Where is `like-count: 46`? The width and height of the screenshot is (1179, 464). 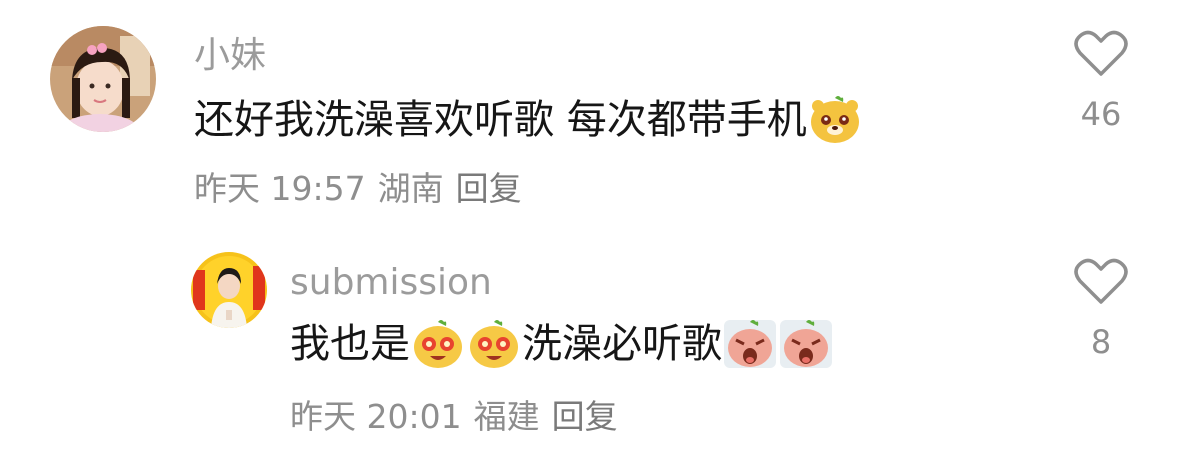 like-count: 46 is located at coordinates (1101, 114).